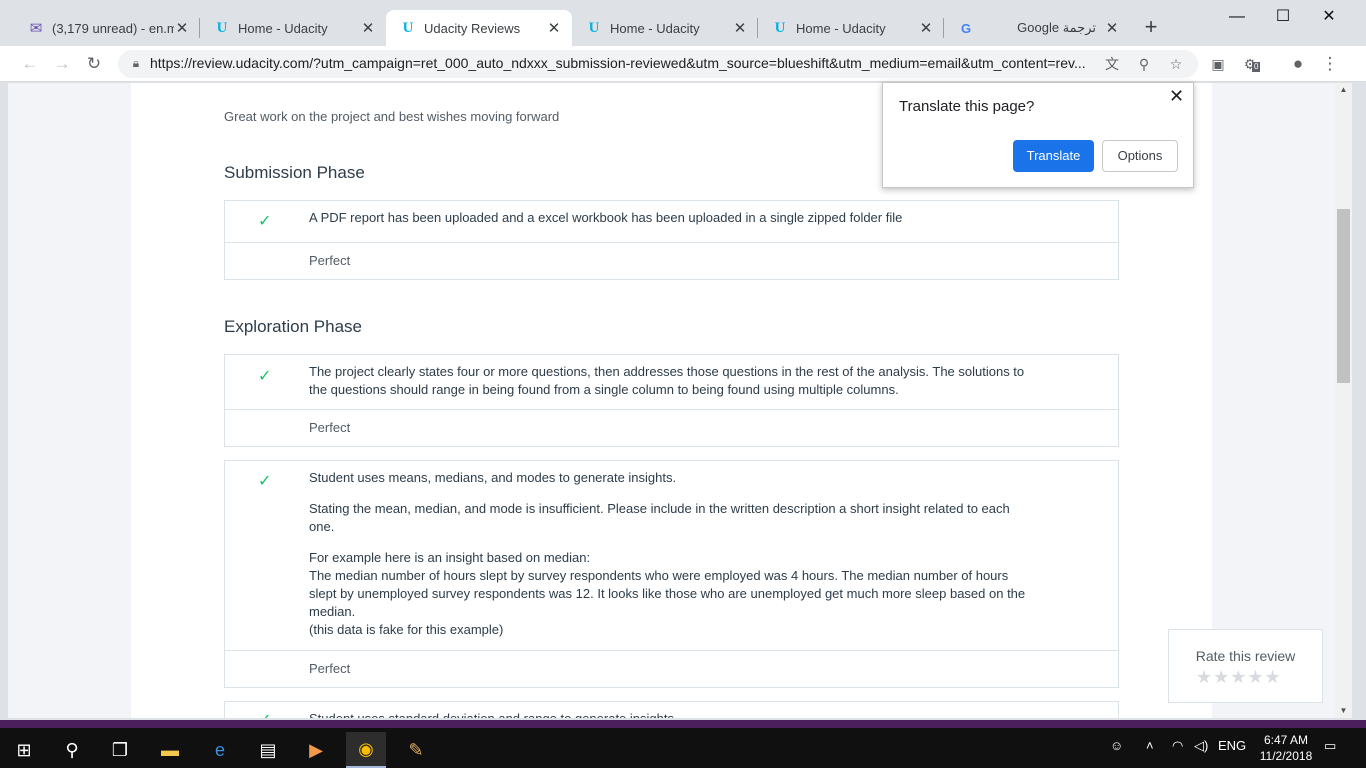  What do you see at coordinates (1150, 745) in the screenshot?
I see `chevron-up-icon: ˄` at bounding box center [1150, 745].